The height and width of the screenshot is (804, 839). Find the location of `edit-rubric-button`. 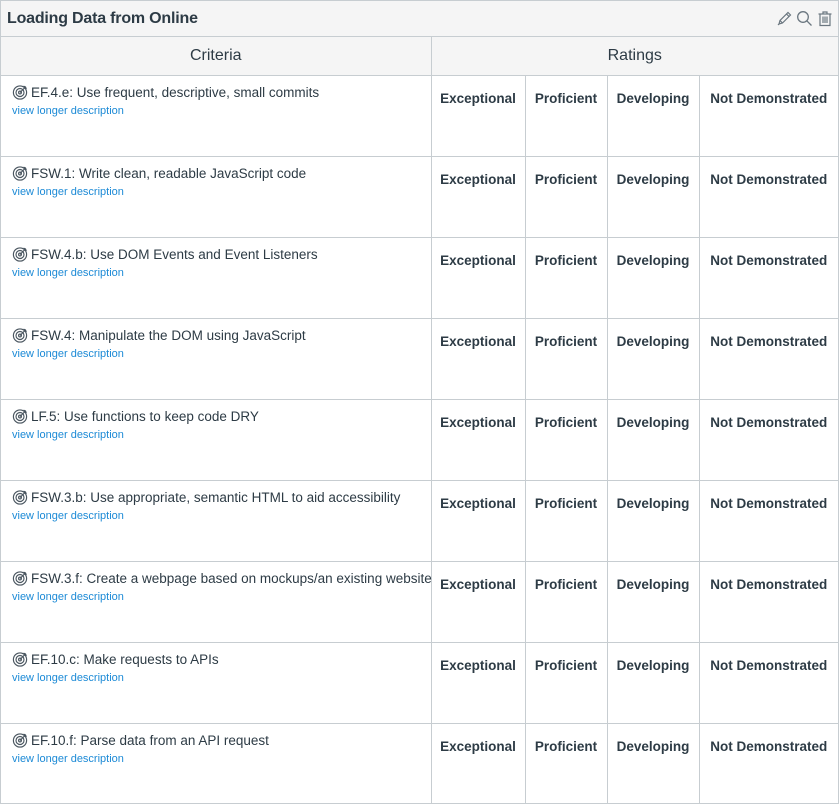

edit-rubric-button is located at coordinates (784, 19).